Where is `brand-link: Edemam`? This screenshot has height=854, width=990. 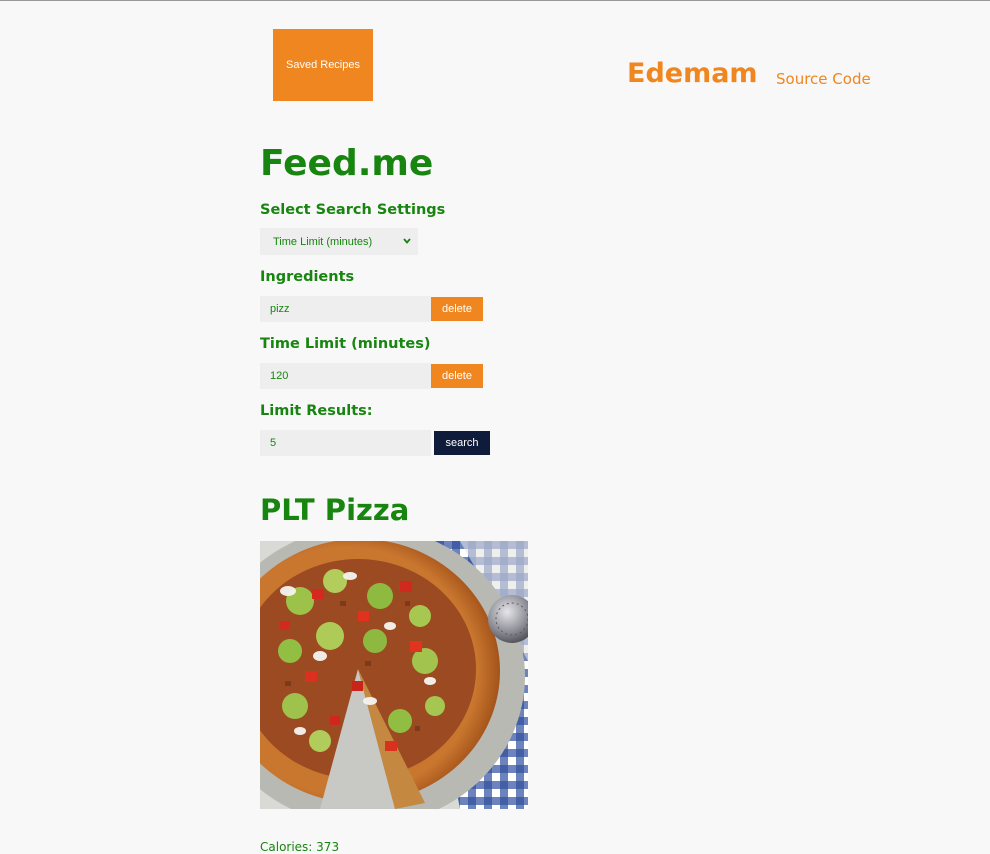
brand-link: Edemam is located at coordinates (692, 74).